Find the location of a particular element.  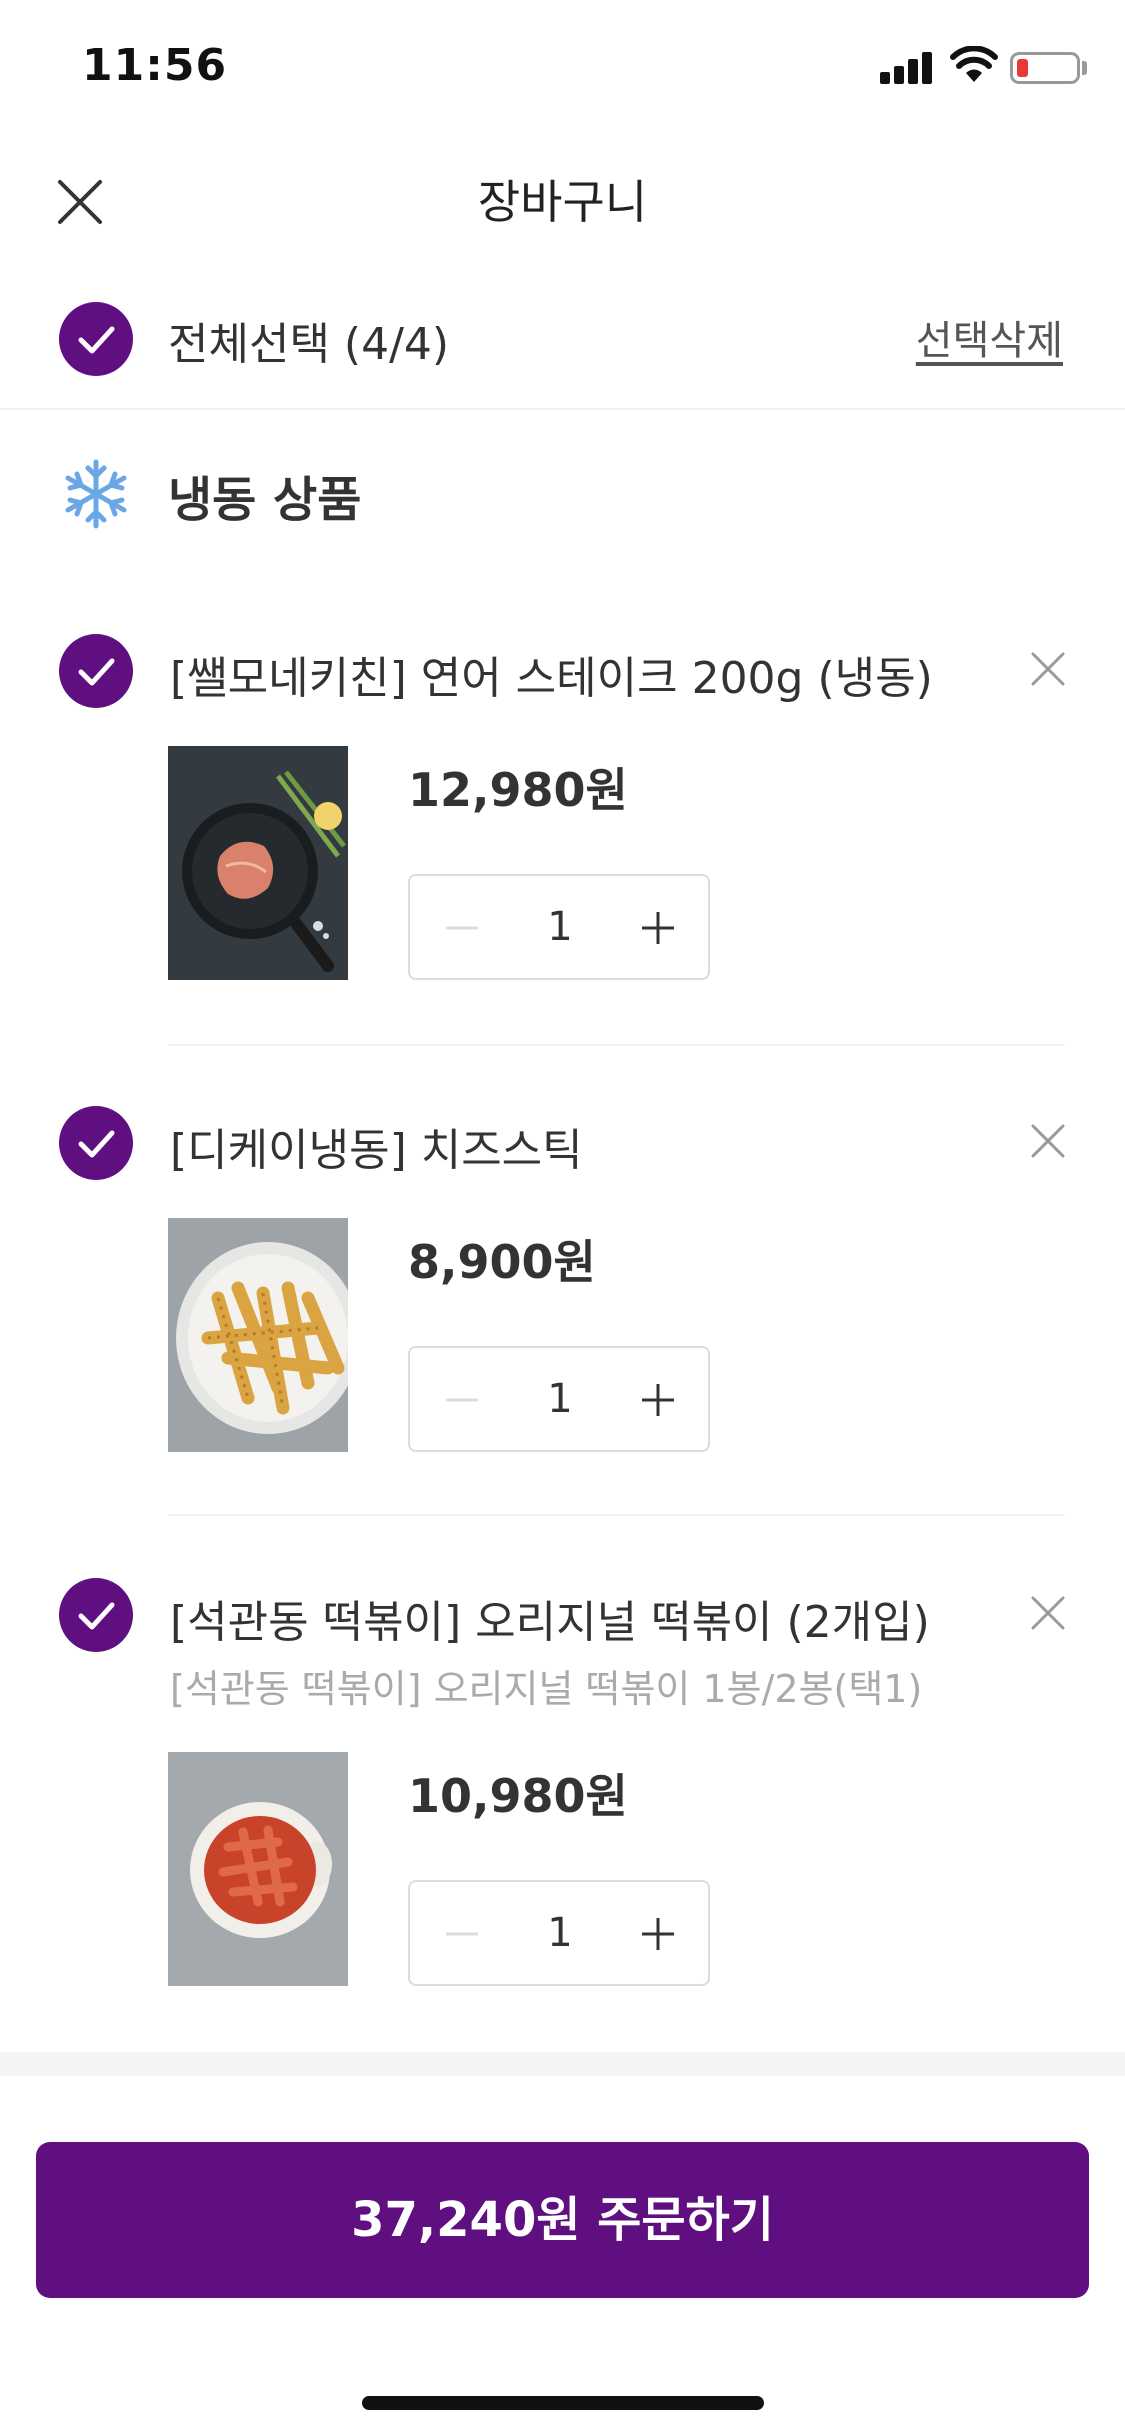

section-title: 냉동 상품 is located at coordinates (265, 500).